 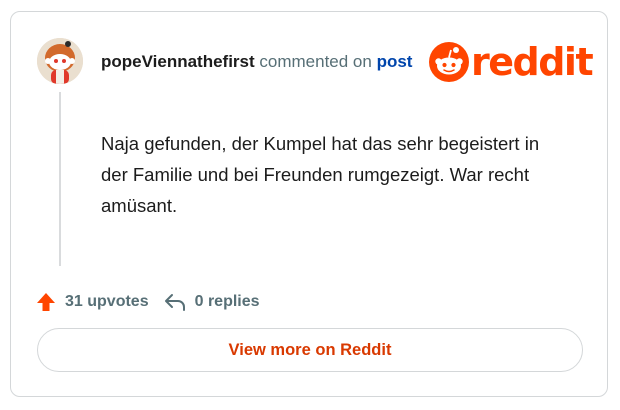 I want to click on reddit-wordmark: reddit, so click(x=532, y=62).